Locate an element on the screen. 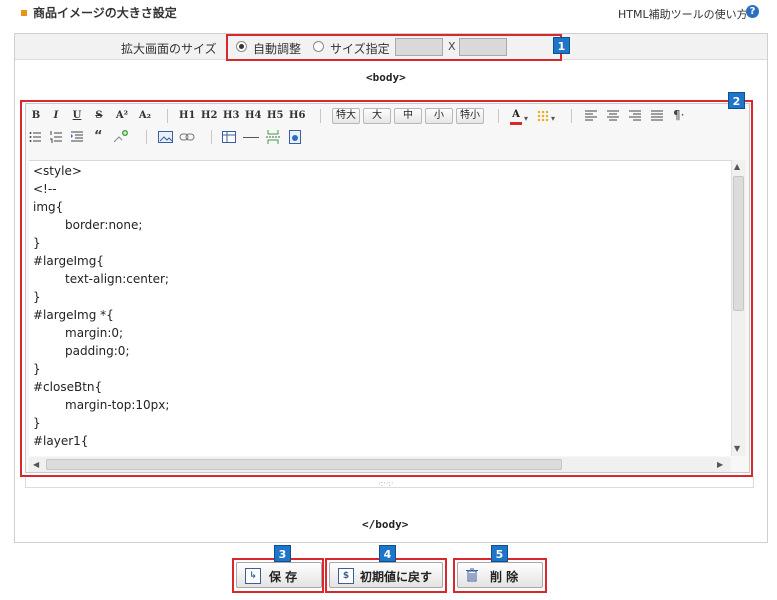 The height and width of the screenshot is (600, 777). body-close-tag: </body> is located at coordinates (385, 524).